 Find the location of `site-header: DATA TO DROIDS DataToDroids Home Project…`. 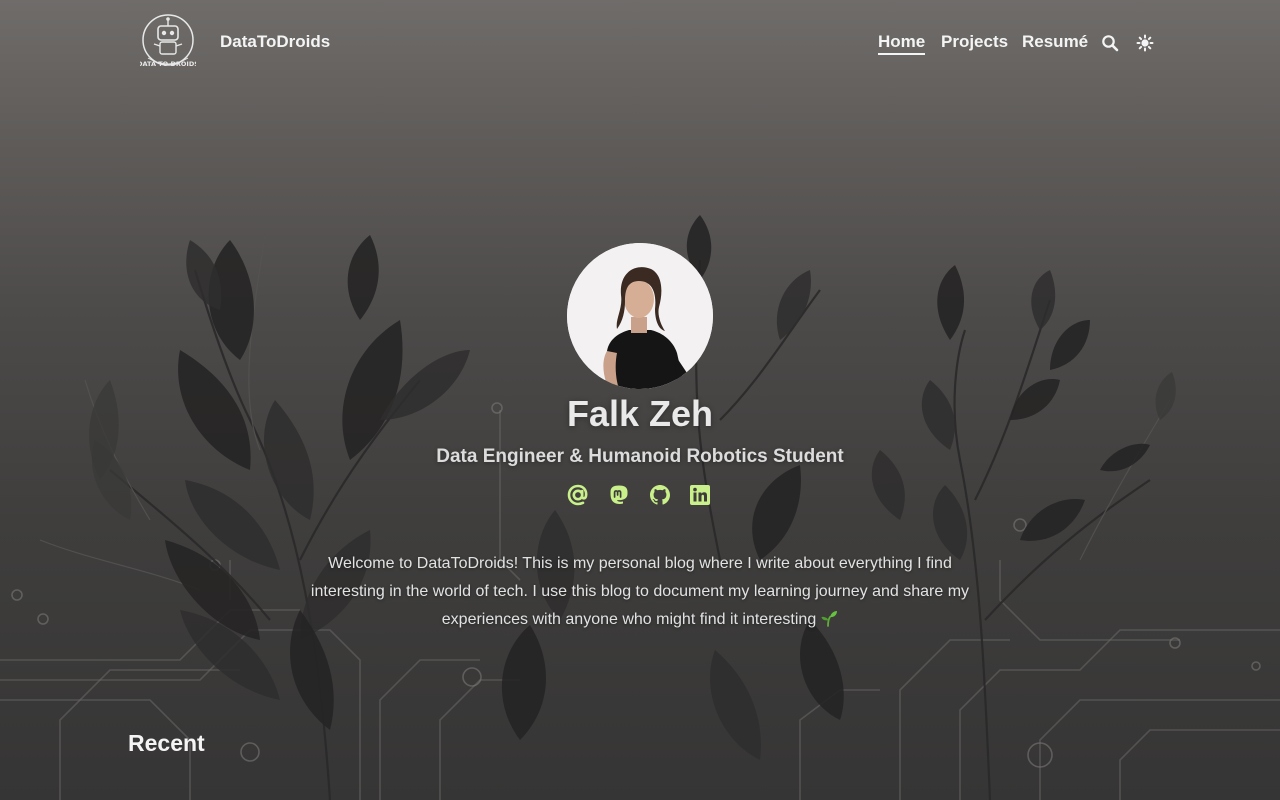

site-header: DATA TO DROIDS DataToDroids Home Project… is located at coordinates (640, 42).